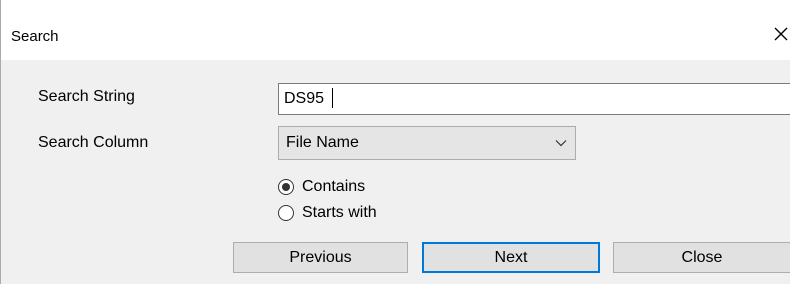  I want to click on close-icon, so click(781, 34).